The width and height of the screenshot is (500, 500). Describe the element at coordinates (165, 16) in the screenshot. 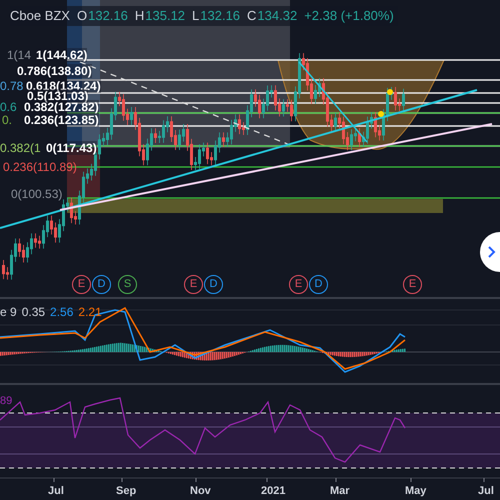

I see `price-value: 135.12` at that location.